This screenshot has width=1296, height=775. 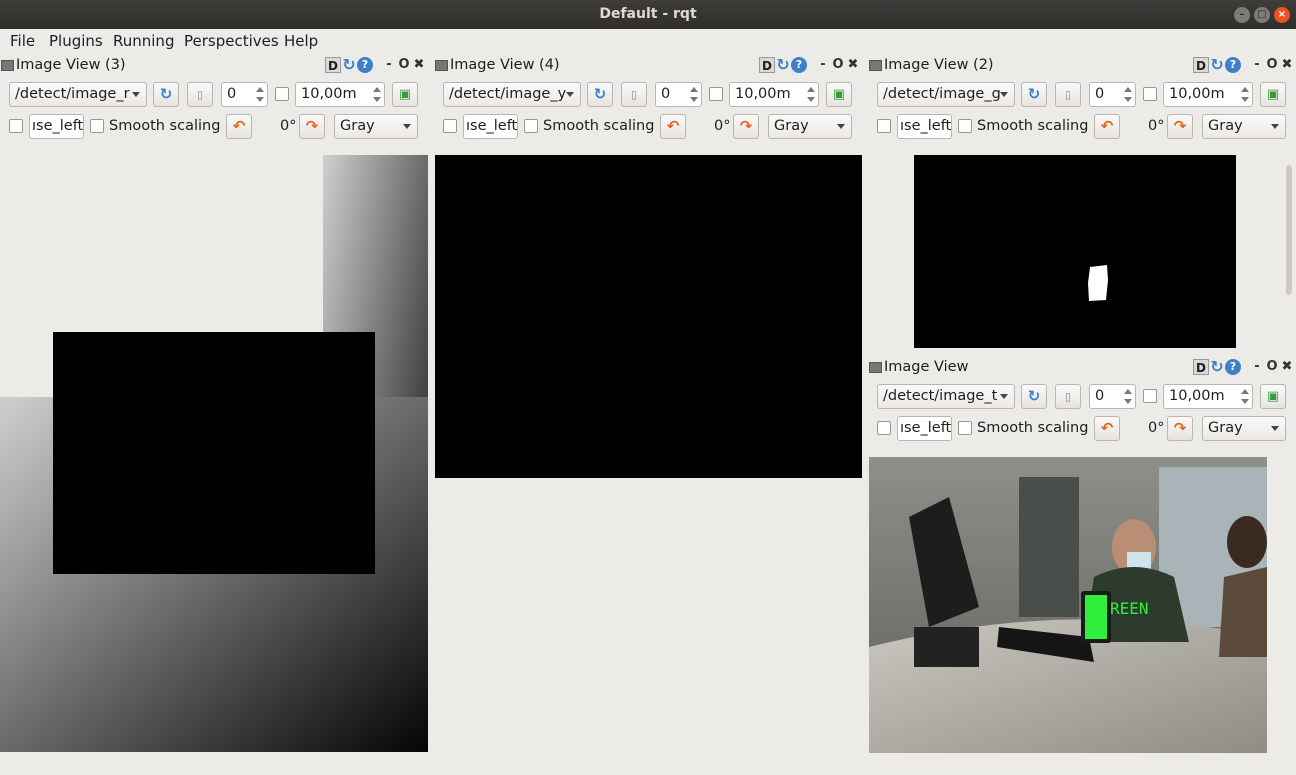 What do you see at coordinates (1242, 15) in the screenshot?
I see `minimize-icon: –` at bounding box center [1242, 15].